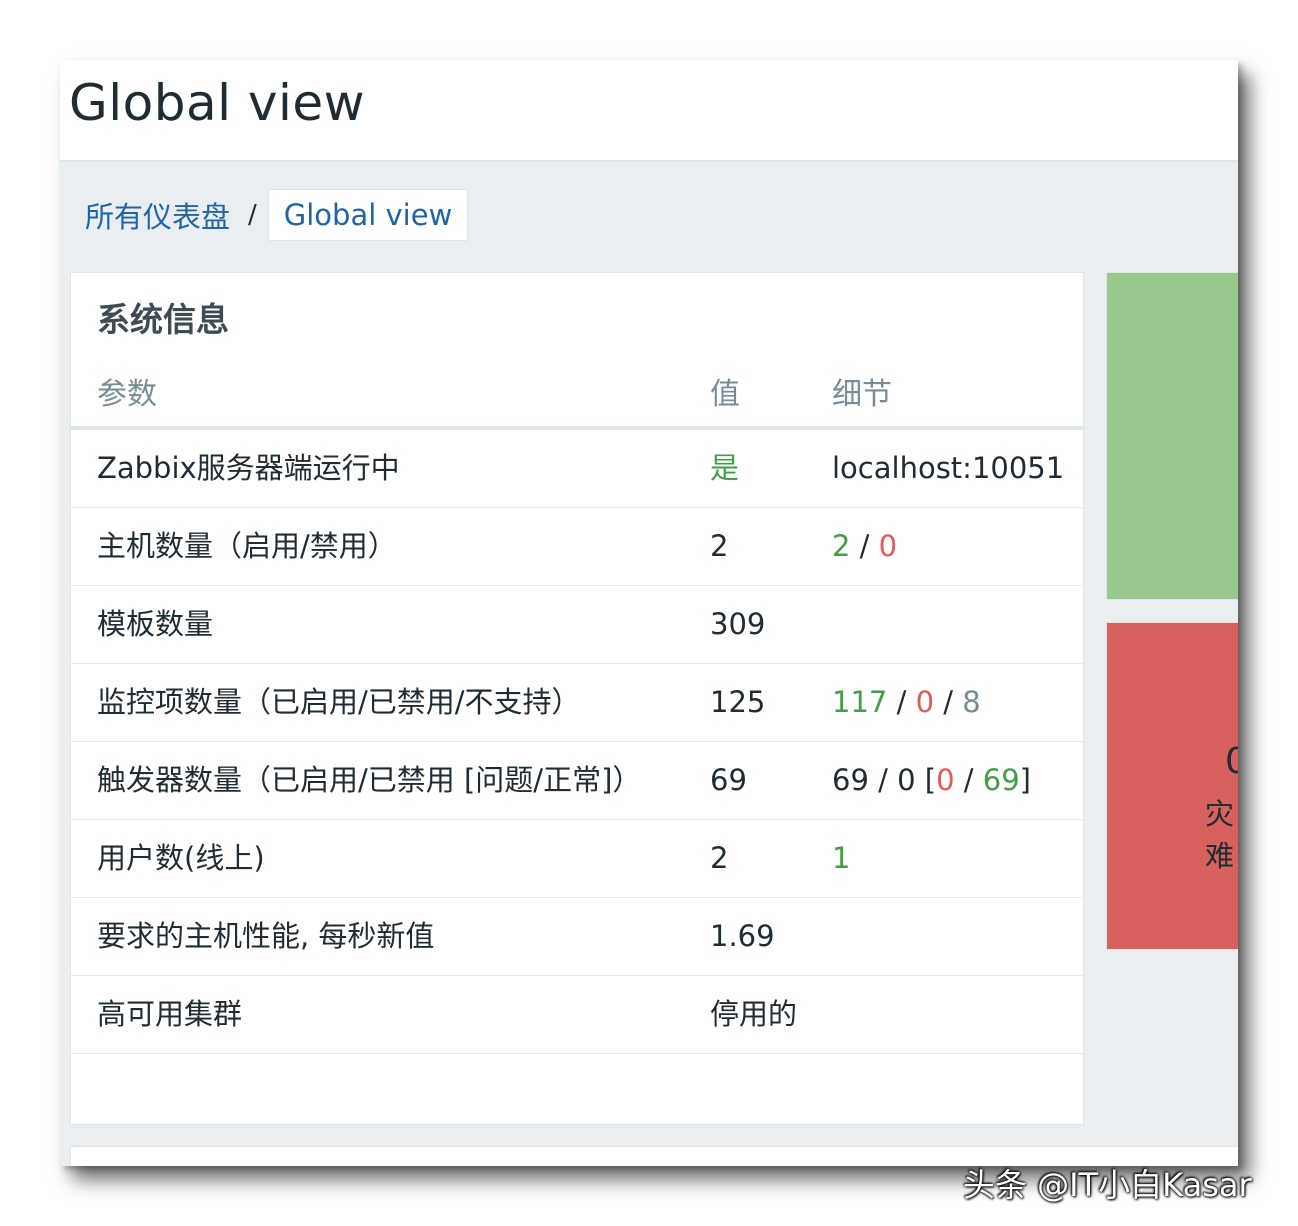  Describe the element at coordinates (217, 103) in the screenshot. I see `page-title: Global view` at that location.